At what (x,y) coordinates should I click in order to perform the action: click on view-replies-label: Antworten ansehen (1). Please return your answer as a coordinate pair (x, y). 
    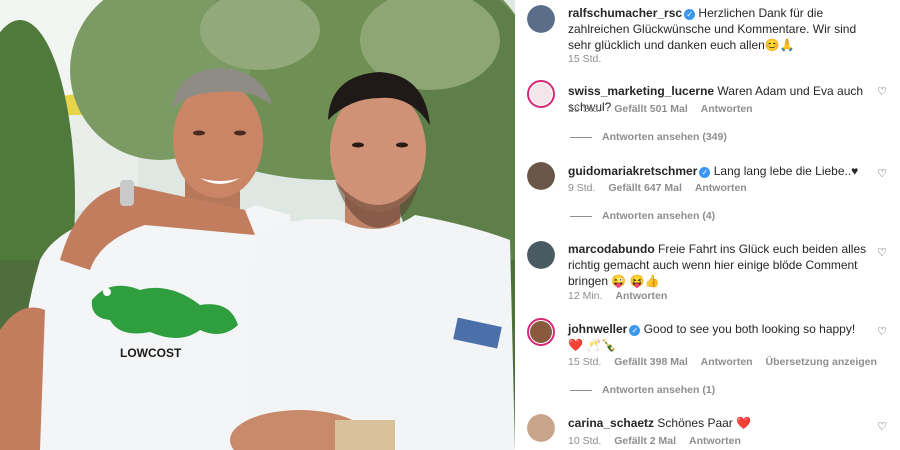
    Looking at the image, I should click on (659, 390).